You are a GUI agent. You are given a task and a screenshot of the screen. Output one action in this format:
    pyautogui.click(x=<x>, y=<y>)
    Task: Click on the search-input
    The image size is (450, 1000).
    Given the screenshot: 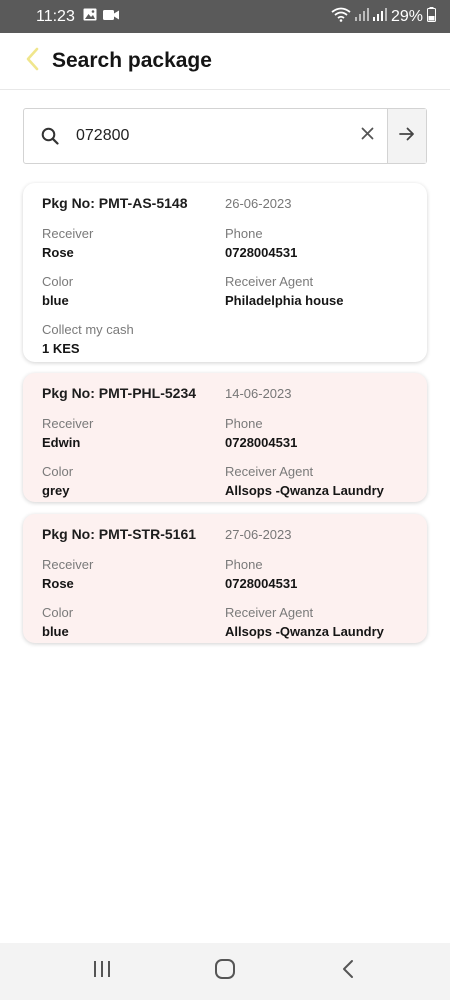 What is the action you would take?
    pyautogui.click(x=211, y=136)
    